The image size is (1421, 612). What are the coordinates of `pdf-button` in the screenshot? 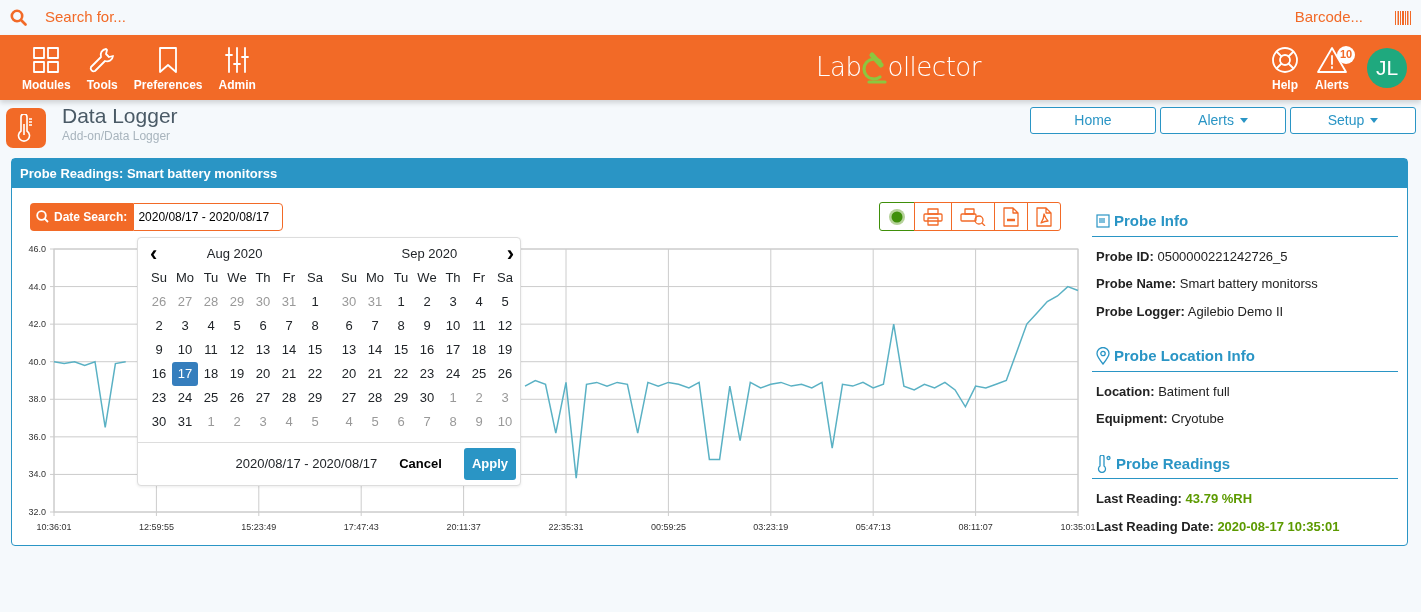 It's located at (1044, 216).